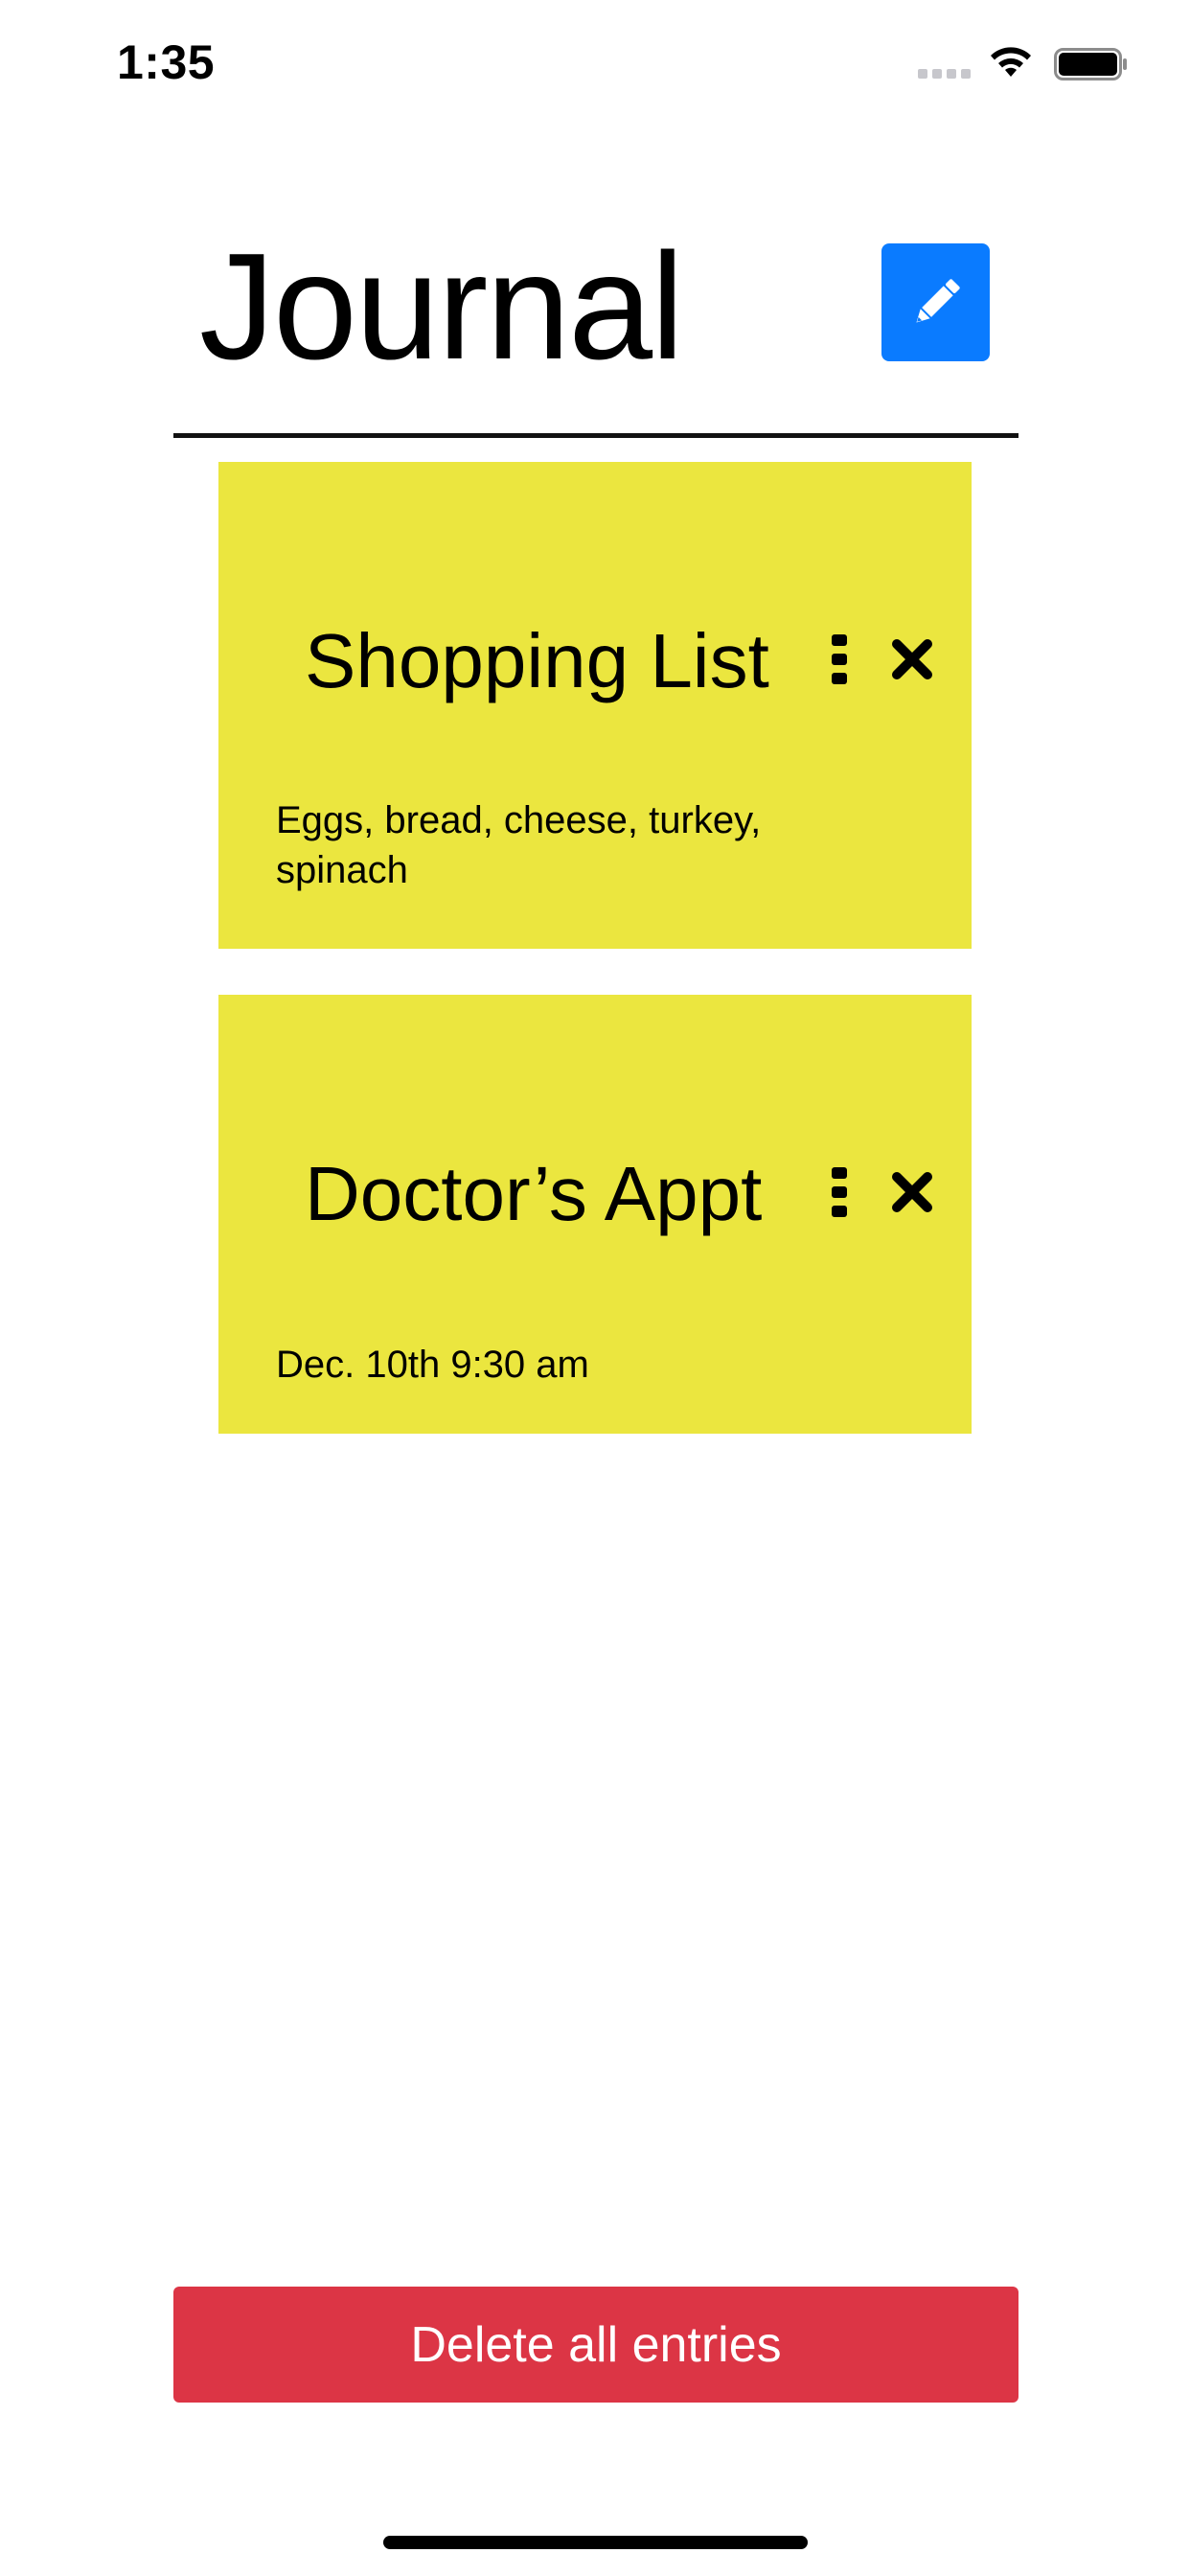 This screenshot has width=1190, height=2576. Describe the element at coordinates (167, 62) in the screenshot. I see `status-time: 1:35` at that location.